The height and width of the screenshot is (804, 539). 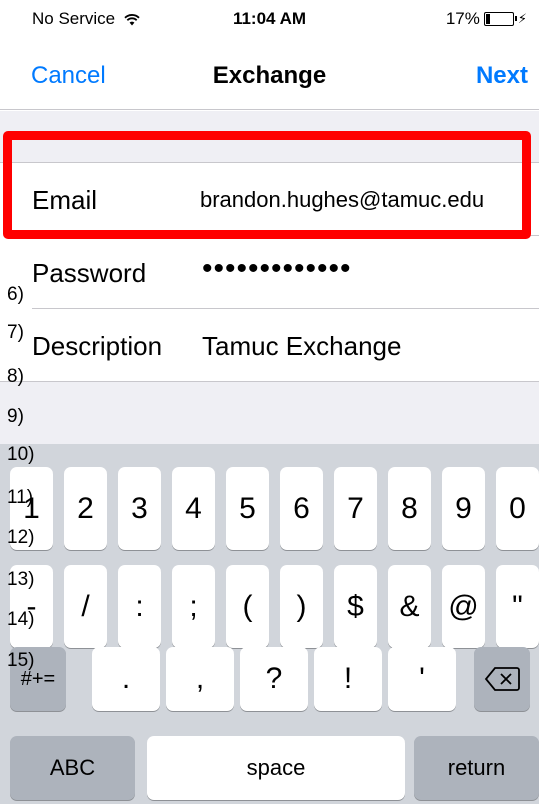 I want to click on key-label: ", so click(x=517, y=606).